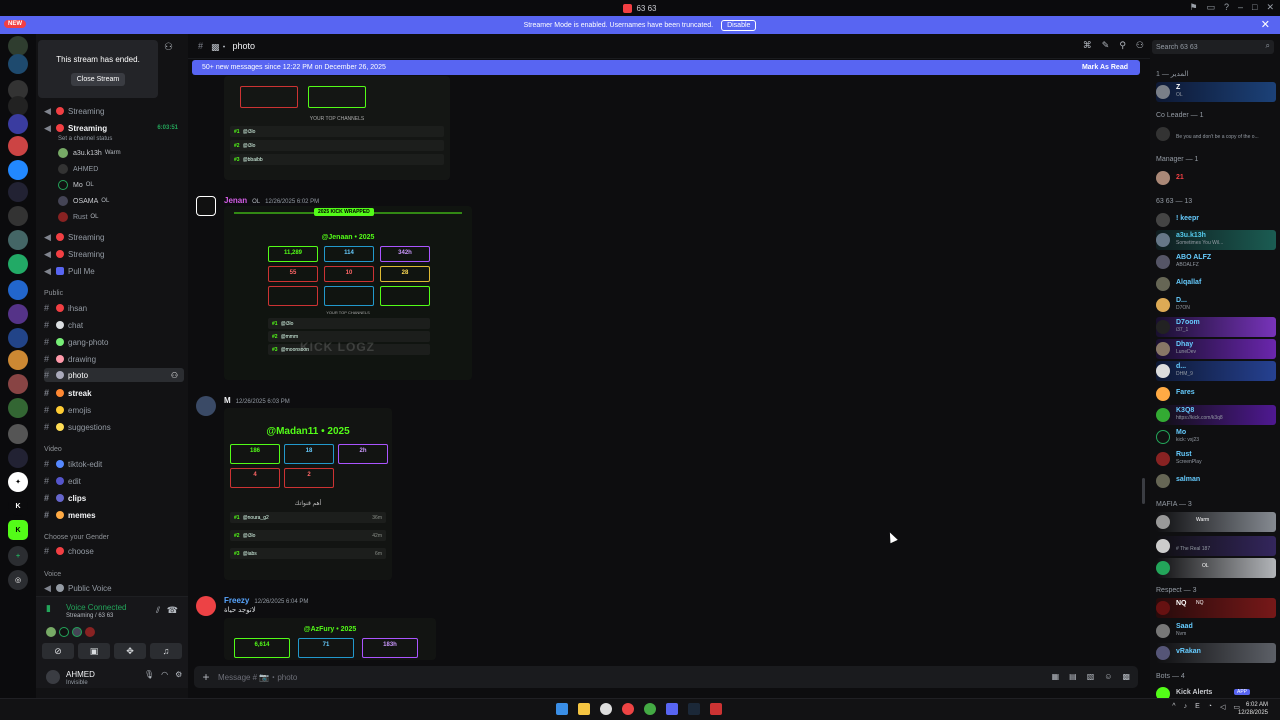 This screenshot has height=720, width=1280. What do you see at coordinates (1217, 349) in the screenshot?
I see `member-item: Dhay LuneDev` at bounding box center [1217, 349].